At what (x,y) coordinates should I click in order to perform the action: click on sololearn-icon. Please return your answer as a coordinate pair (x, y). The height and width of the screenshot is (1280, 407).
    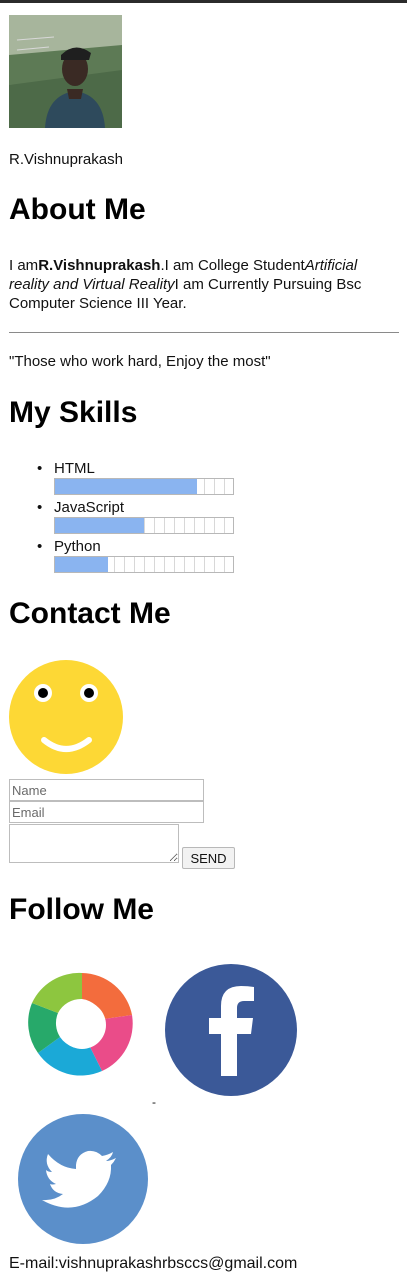
    Looking at the image, I should click on (82, 1025).